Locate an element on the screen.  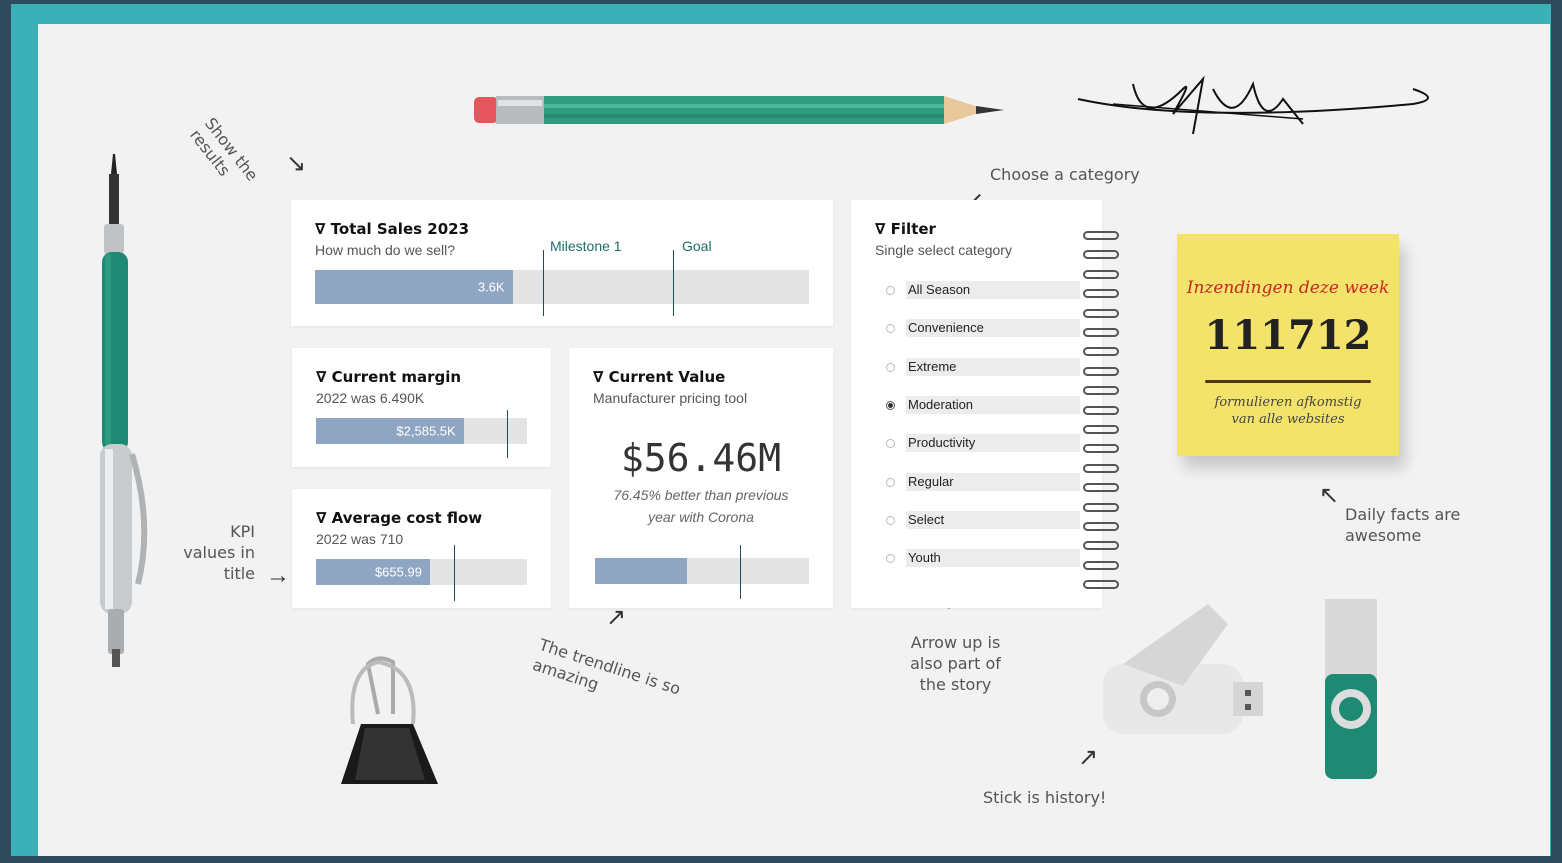
usb-stick-green-icon is located at coordinates (1351, 689).